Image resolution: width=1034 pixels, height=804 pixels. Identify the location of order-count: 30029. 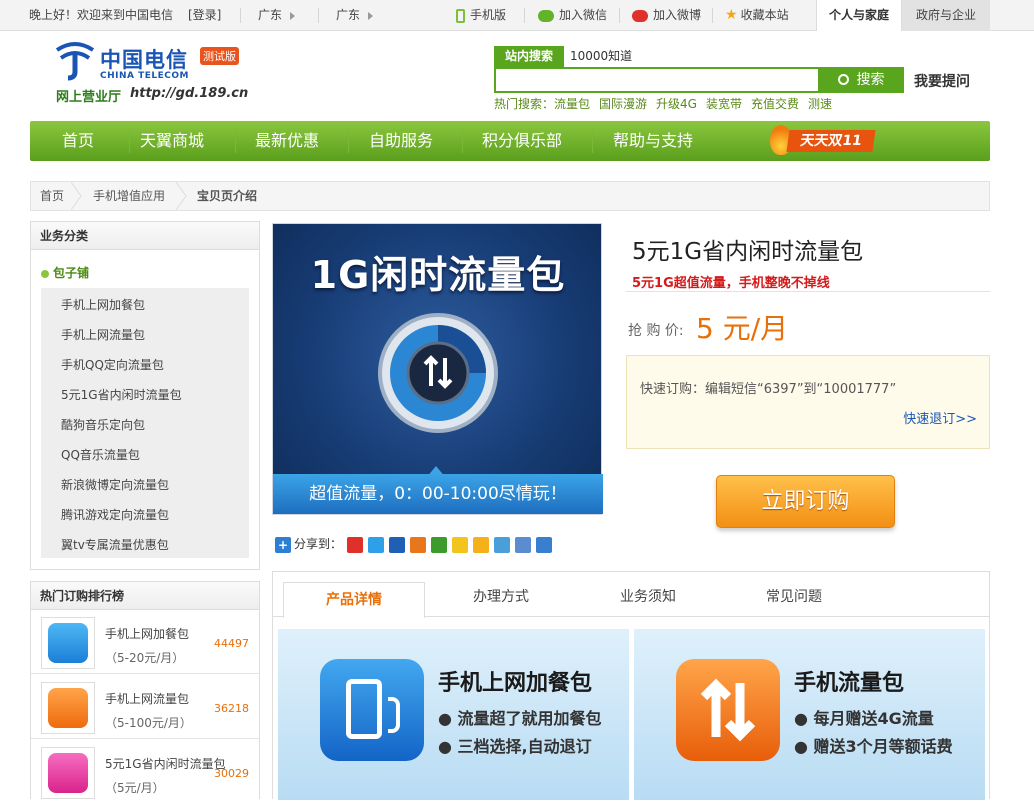
(231, 773).